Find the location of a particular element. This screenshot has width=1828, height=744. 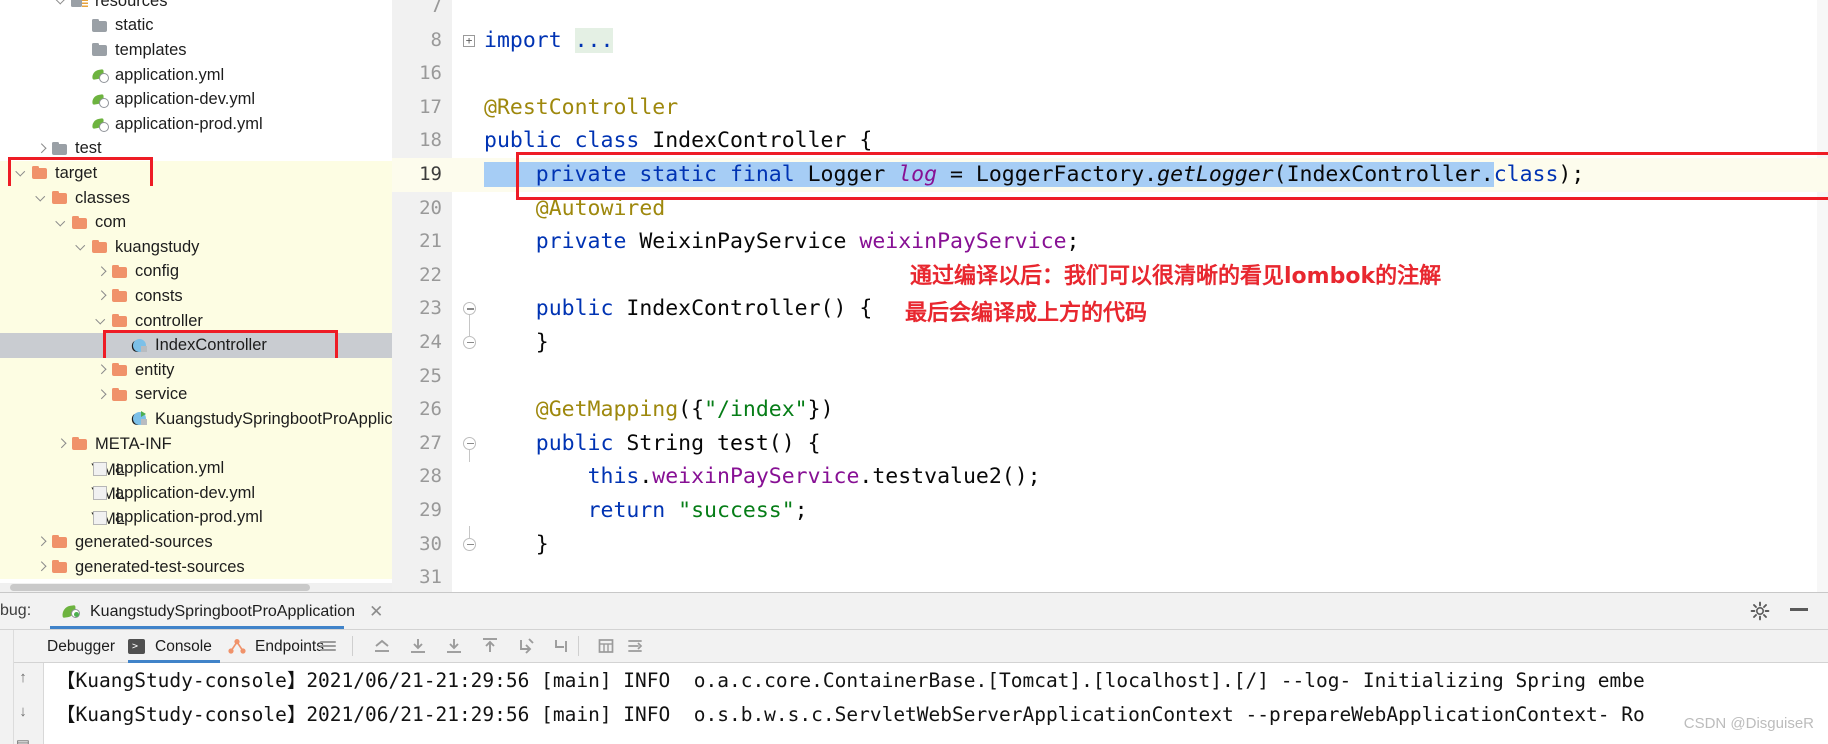

scrollbar-thumb is located at coordinates (160, 587).